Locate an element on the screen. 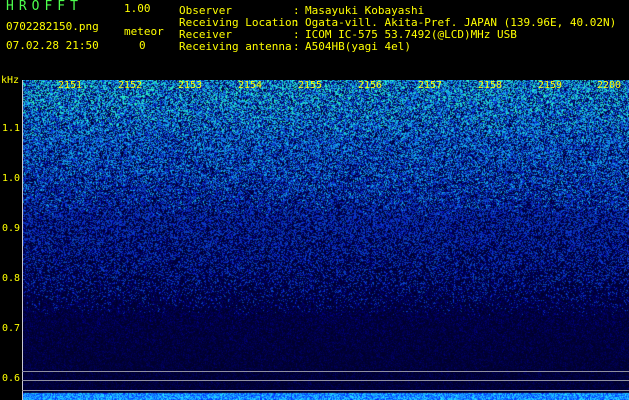 The width and height of the screenshot is (629, 400). x-tick-label: 2158 is located at coordinates (490, 85).